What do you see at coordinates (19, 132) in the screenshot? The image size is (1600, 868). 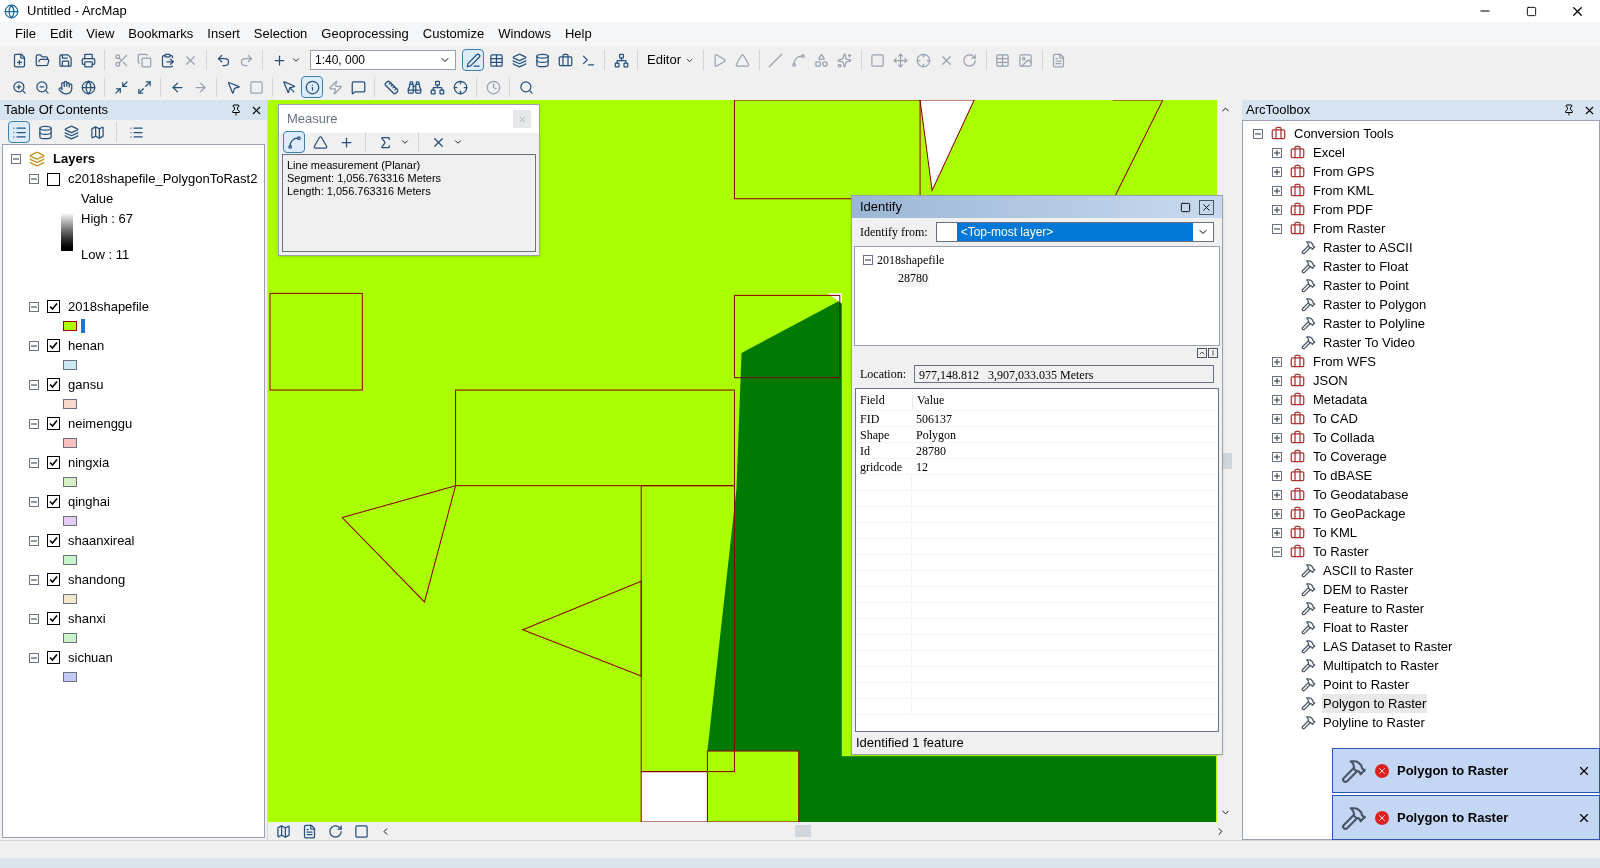 I see `list-icon` at bounding box center [19, 132].